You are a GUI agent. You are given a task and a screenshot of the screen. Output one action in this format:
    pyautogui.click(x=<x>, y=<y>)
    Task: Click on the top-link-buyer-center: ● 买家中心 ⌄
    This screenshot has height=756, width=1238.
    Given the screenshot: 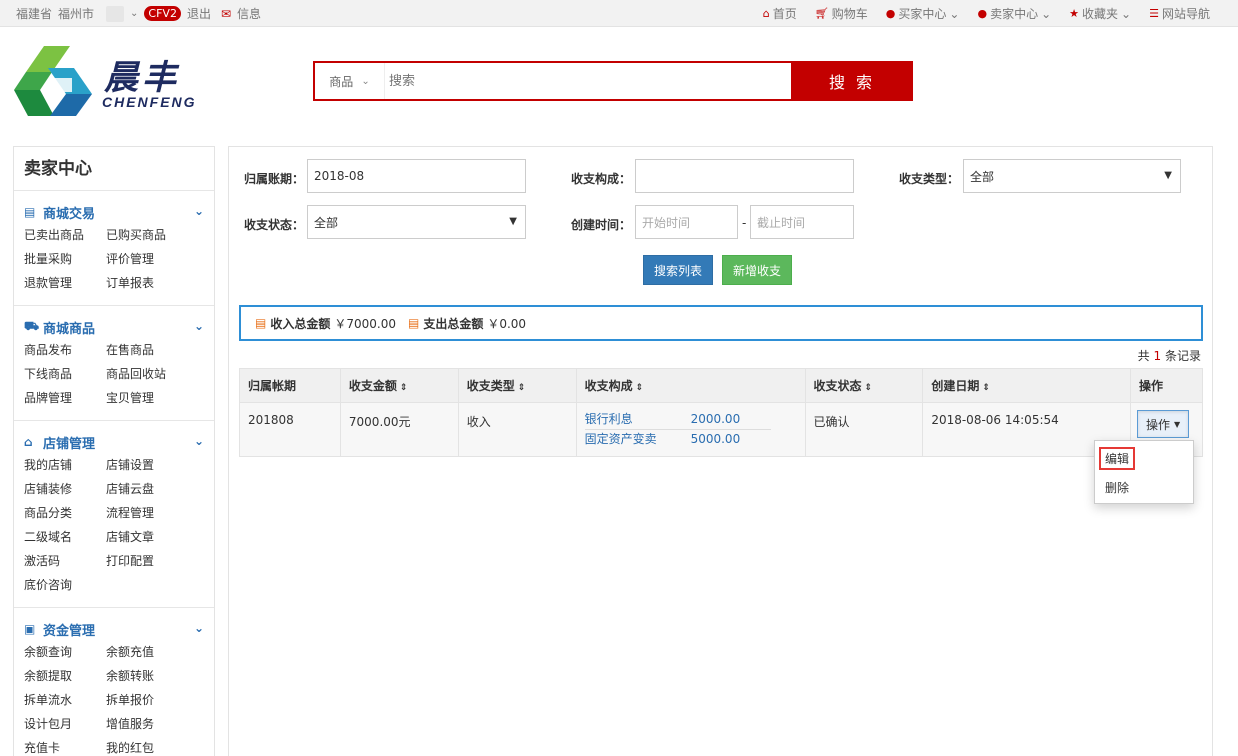 What is the action you would take?
    pyautogui.click(x=923, y=13)
    